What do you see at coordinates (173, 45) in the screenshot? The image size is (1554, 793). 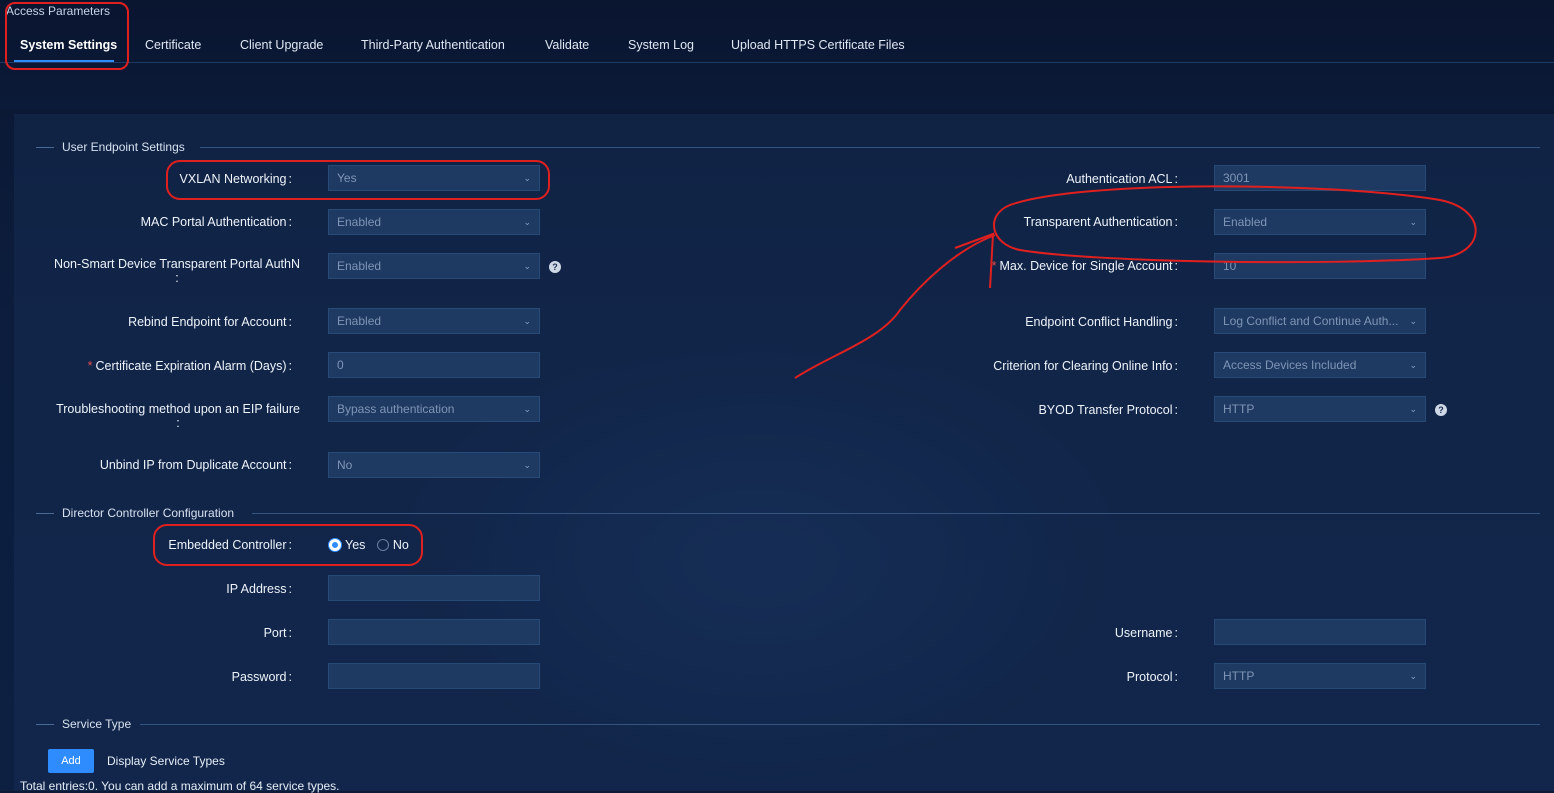 I see `tab-certificate: Certificate` at bounding box center [173, 45].